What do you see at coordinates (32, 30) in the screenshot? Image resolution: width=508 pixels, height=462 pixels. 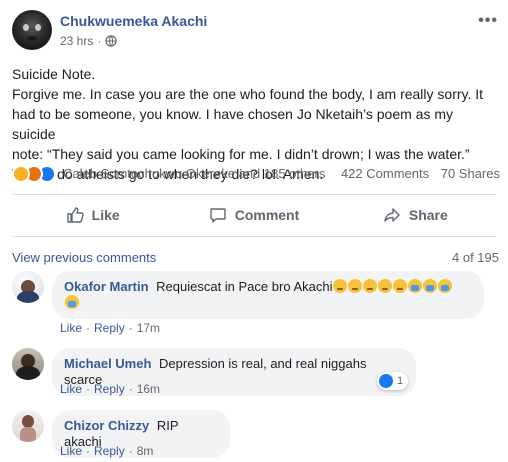 I see `author-avatar` at bounding box center [32, 30].